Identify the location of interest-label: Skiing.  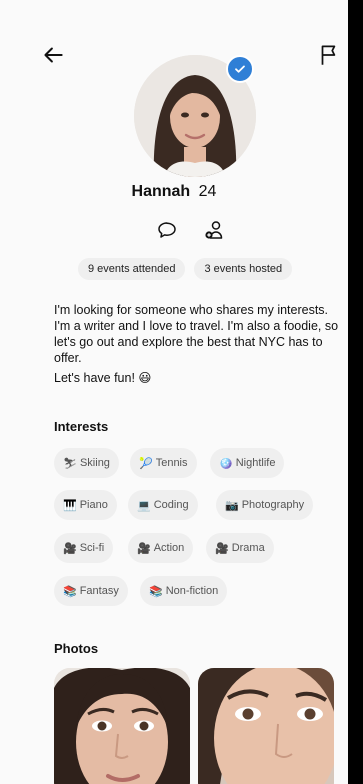
(94, 463).